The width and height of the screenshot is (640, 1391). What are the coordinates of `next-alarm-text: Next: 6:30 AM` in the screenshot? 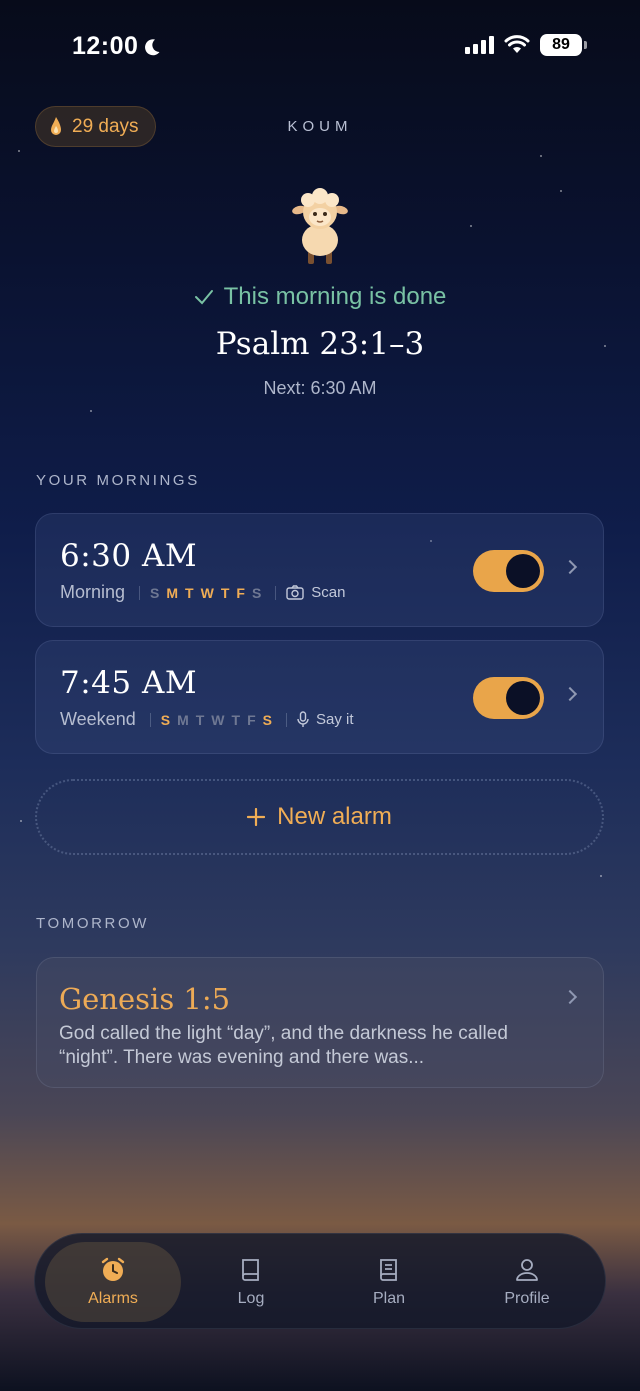 It's located at (320, 388).